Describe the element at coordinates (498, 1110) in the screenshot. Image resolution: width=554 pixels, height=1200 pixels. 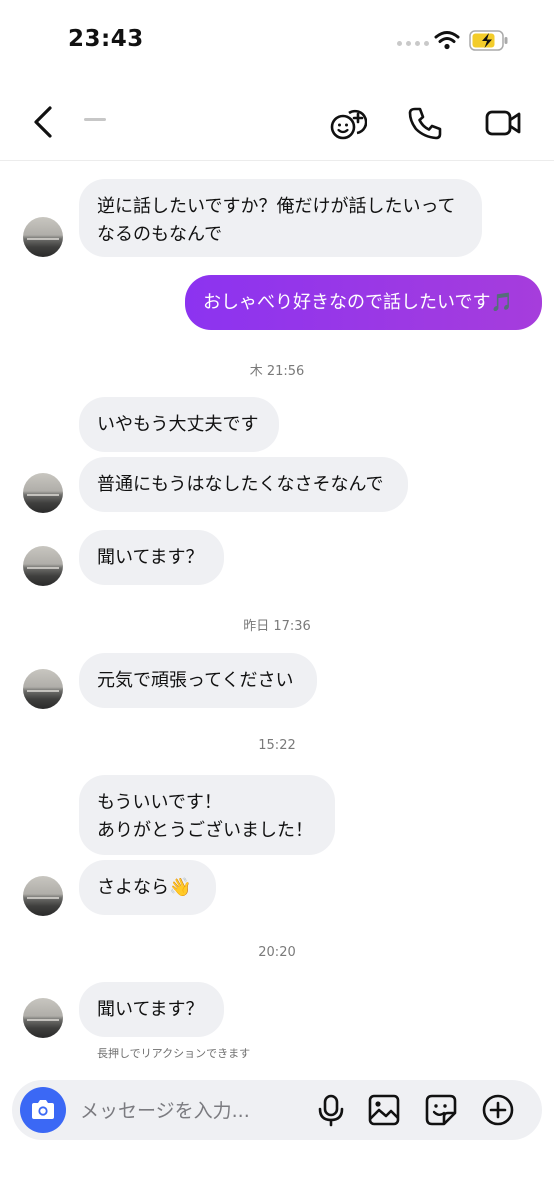
I see `plus-icon` at that location.